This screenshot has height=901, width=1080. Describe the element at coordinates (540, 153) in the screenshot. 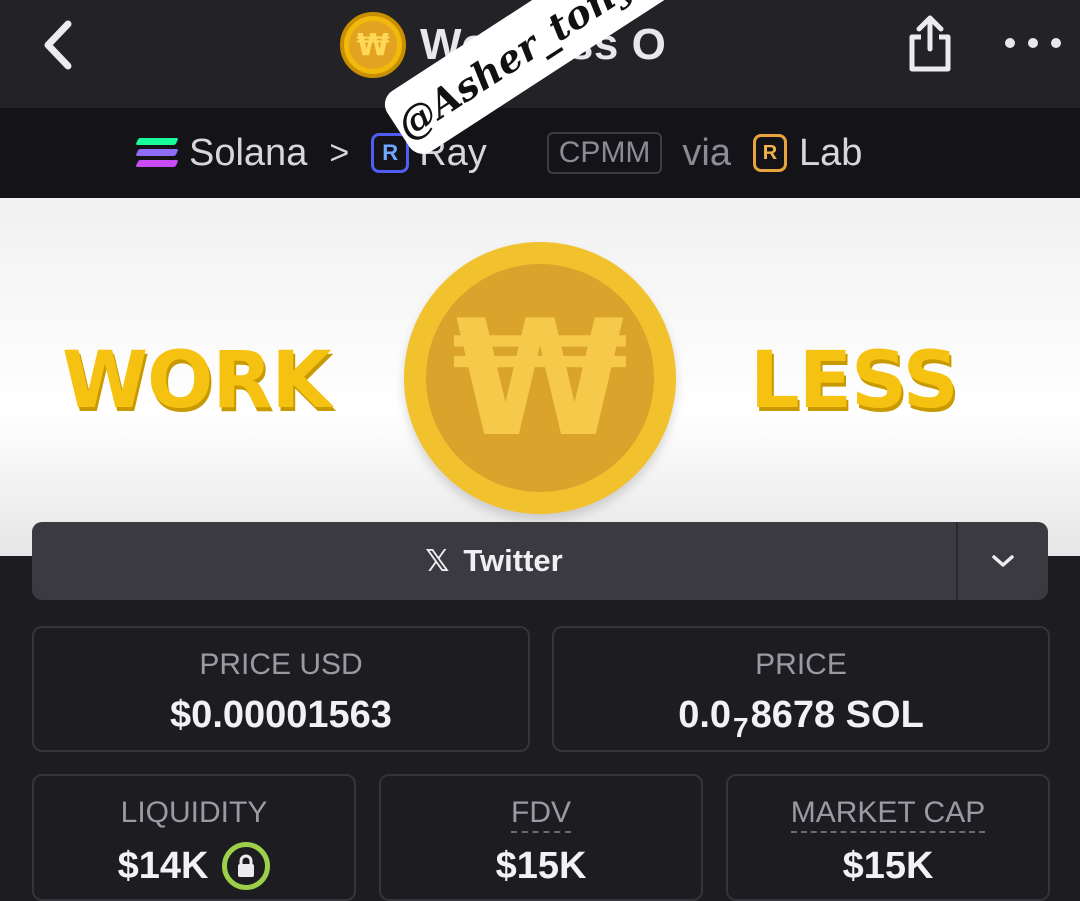

I see `breadcrumb: Solana > R Ray CPMM via R Lab` at that location.